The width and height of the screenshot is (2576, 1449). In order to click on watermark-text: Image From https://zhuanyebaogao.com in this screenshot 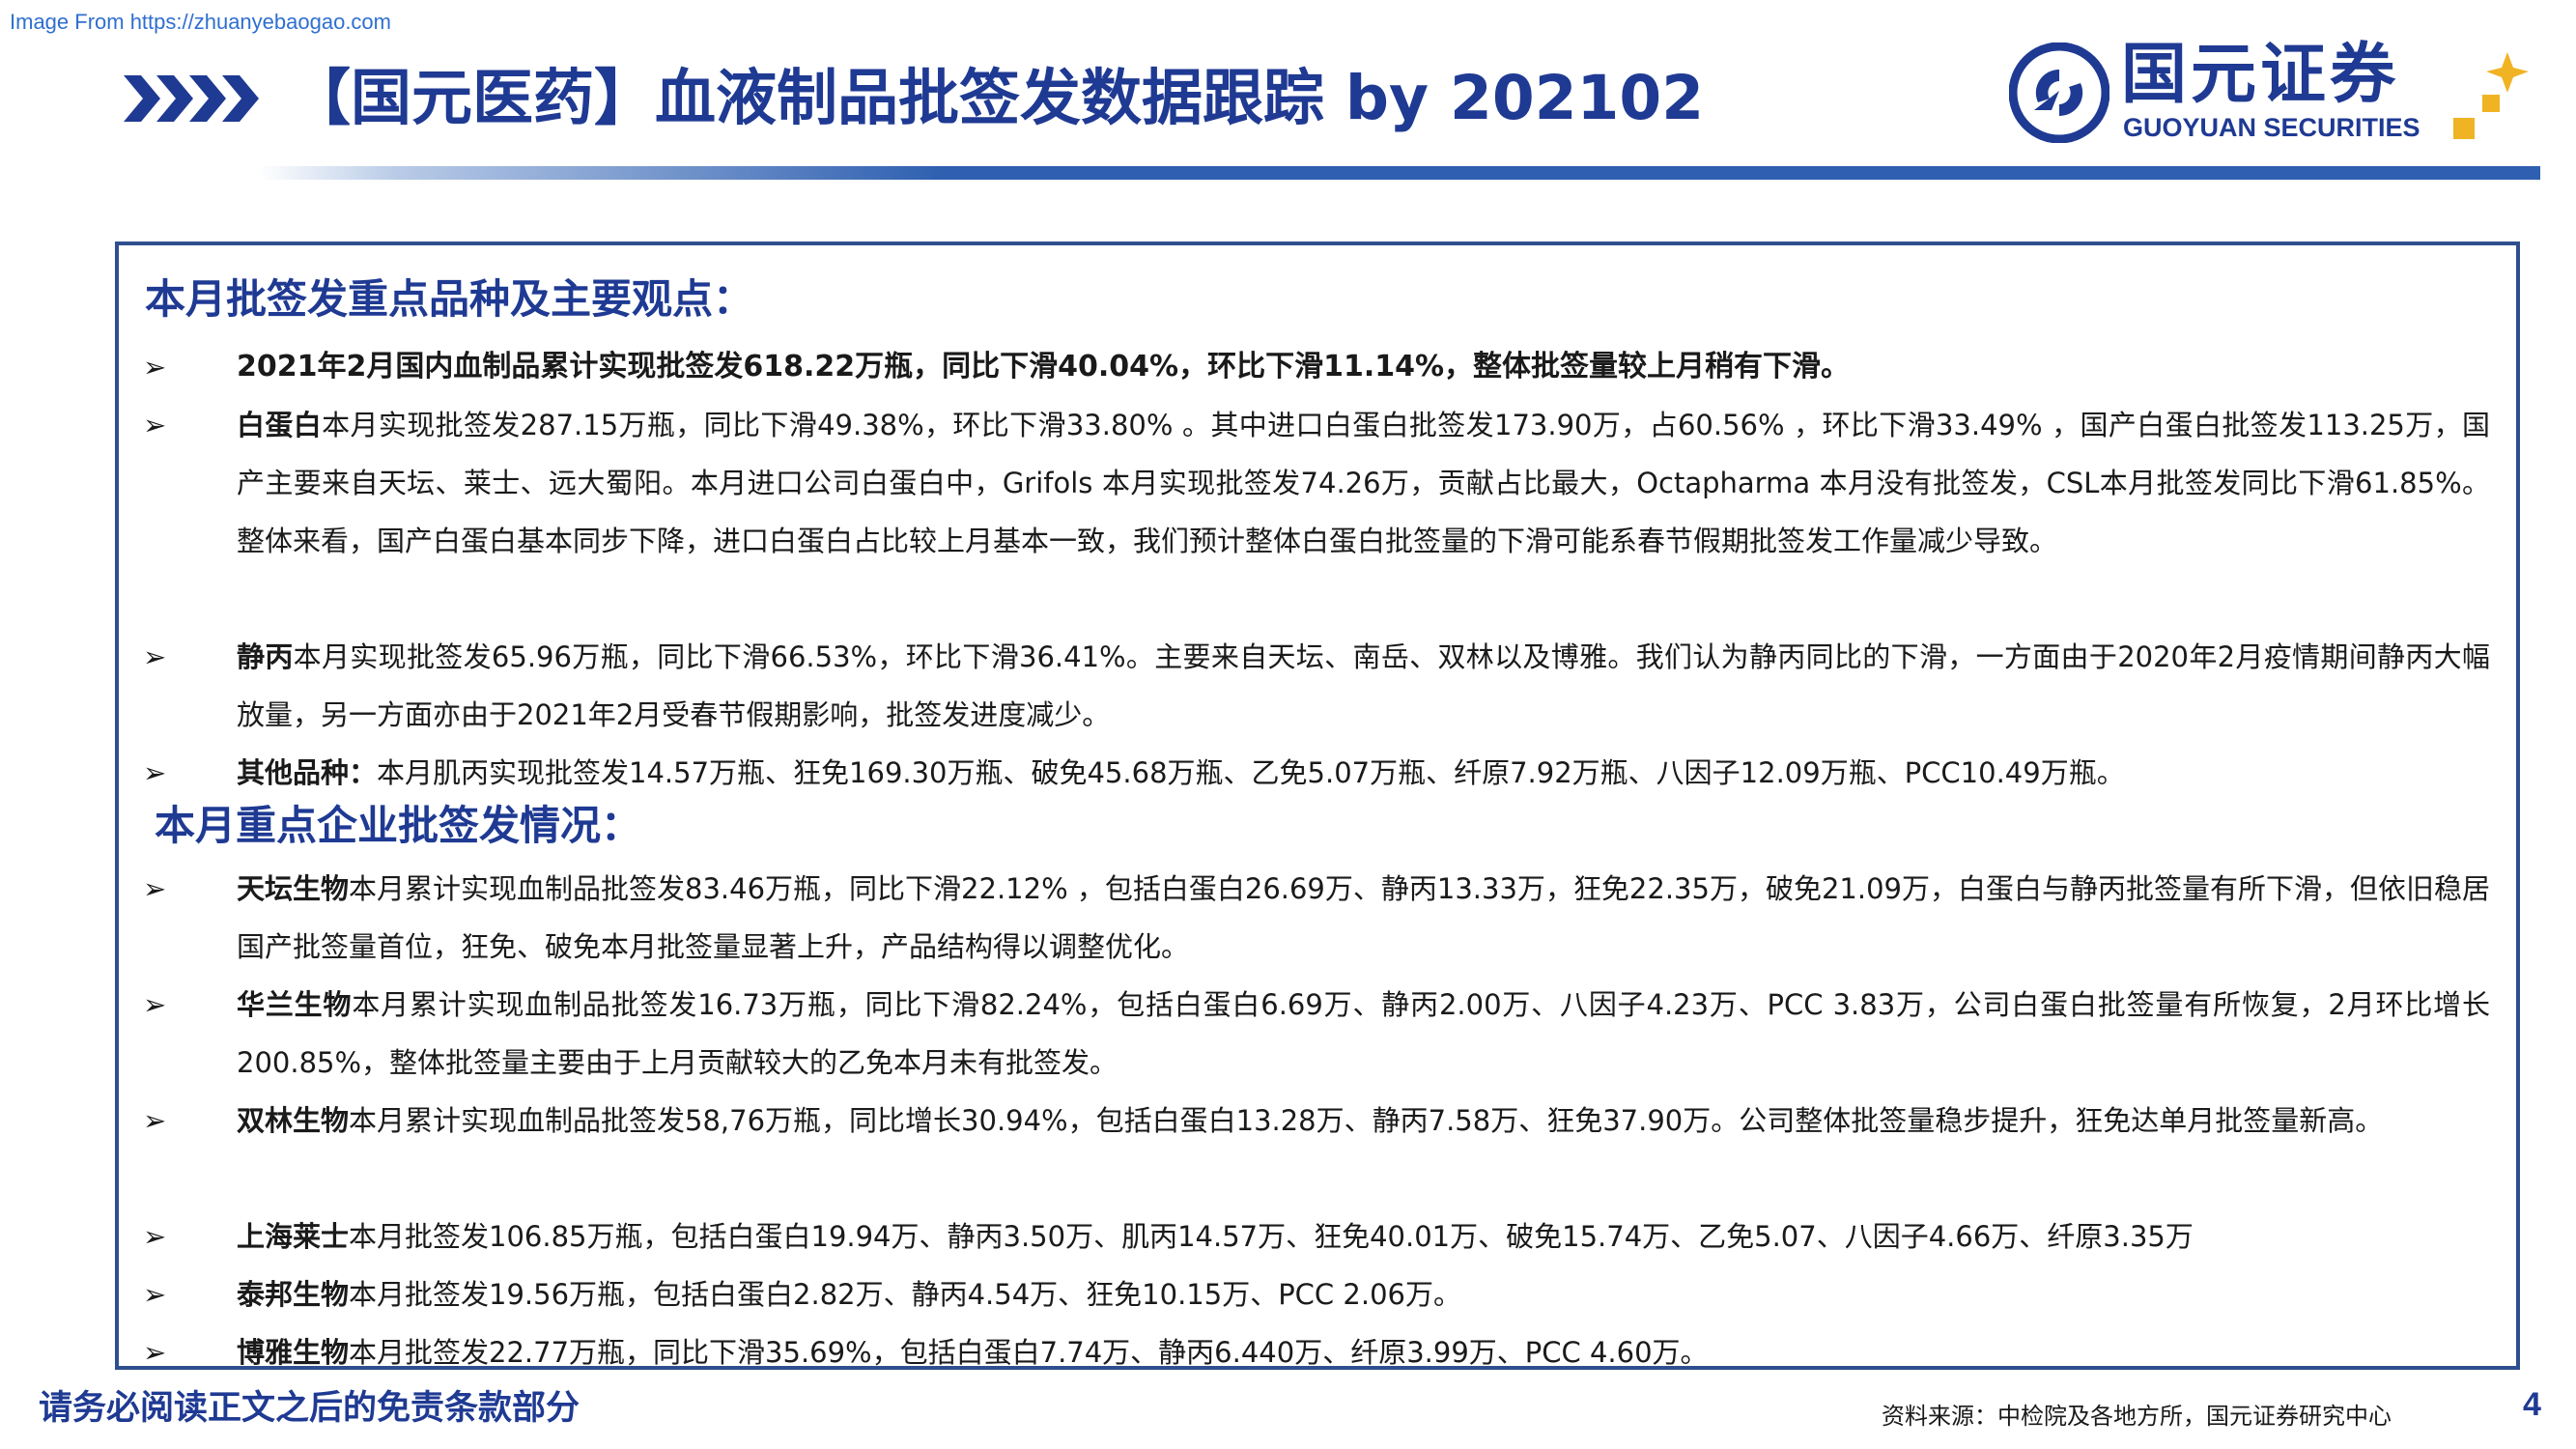, I will do `click(200, 22)`.